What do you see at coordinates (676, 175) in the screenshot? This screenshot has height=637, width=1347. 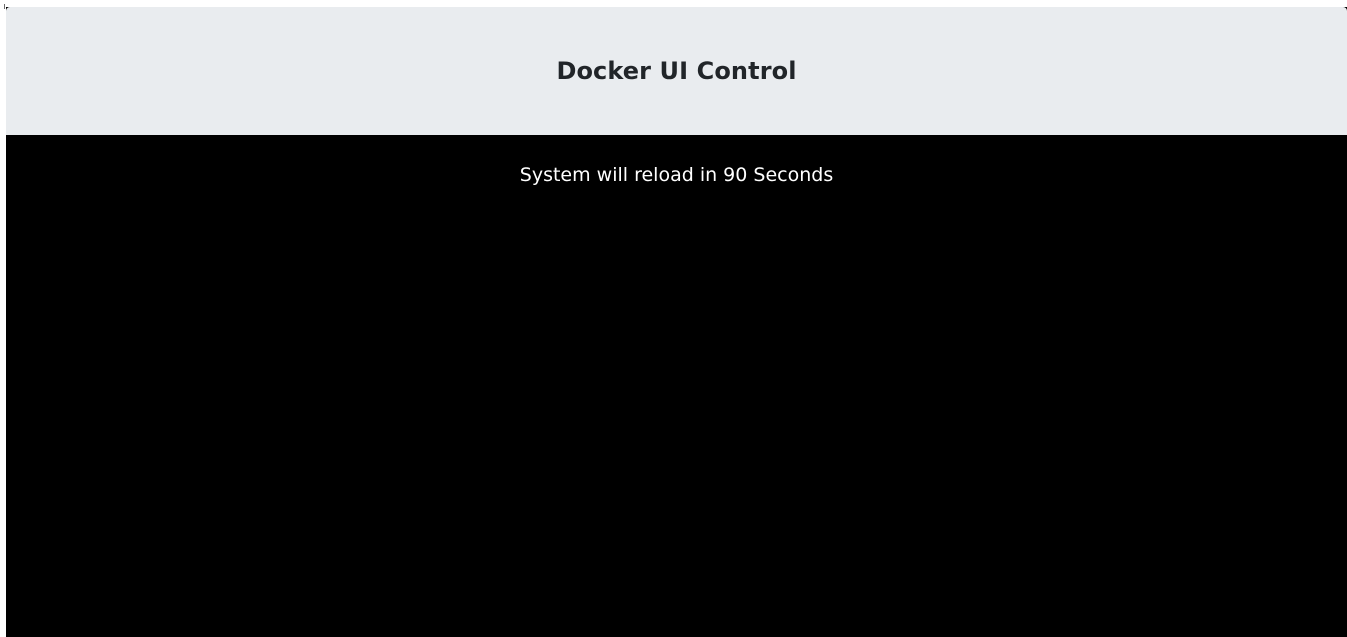 I see `reload-countdown-message: System will reload in 90 Seconds` at bounding box center [676, 175].